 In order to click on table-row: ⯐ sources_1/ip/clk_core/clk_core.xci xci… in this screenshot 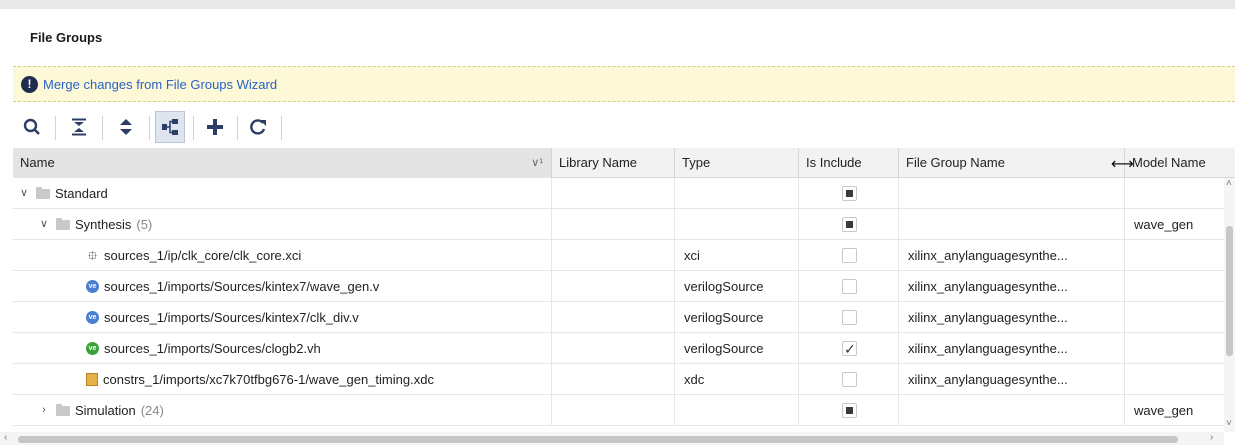, I will do `click(624, 255)`.